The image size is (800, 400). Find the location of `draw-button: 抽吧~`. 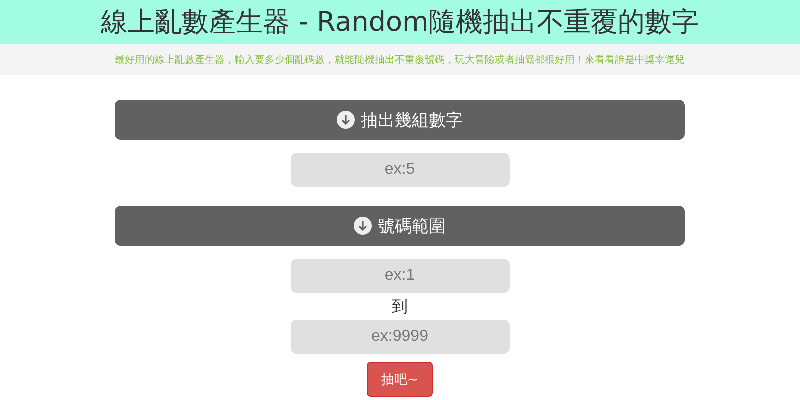

draw-button: 抽吧~ is located at coordinates (400, 379).